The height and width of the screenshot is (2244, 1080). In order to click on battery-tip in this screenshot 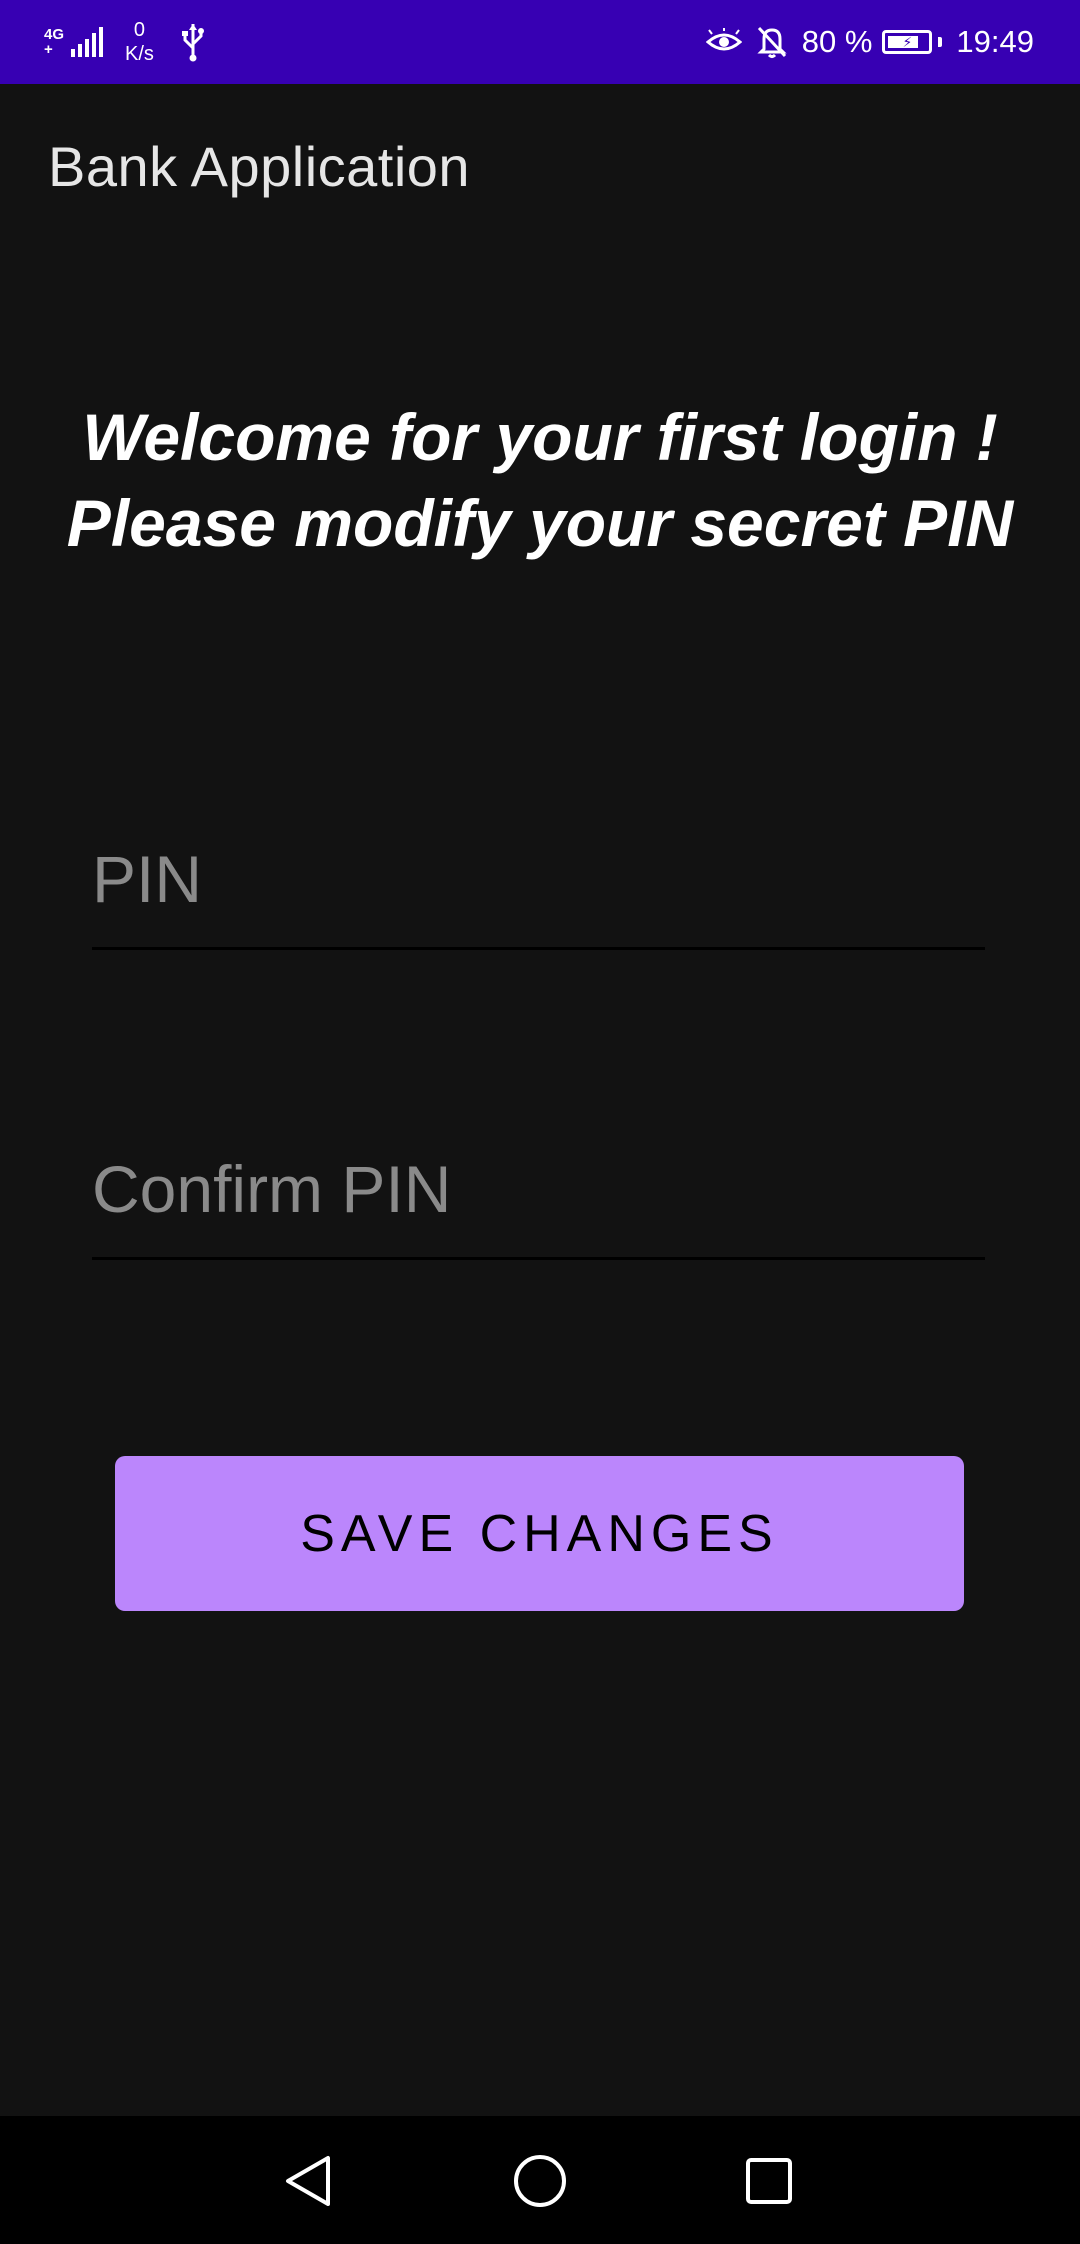, I will do `click(940, 42)`.